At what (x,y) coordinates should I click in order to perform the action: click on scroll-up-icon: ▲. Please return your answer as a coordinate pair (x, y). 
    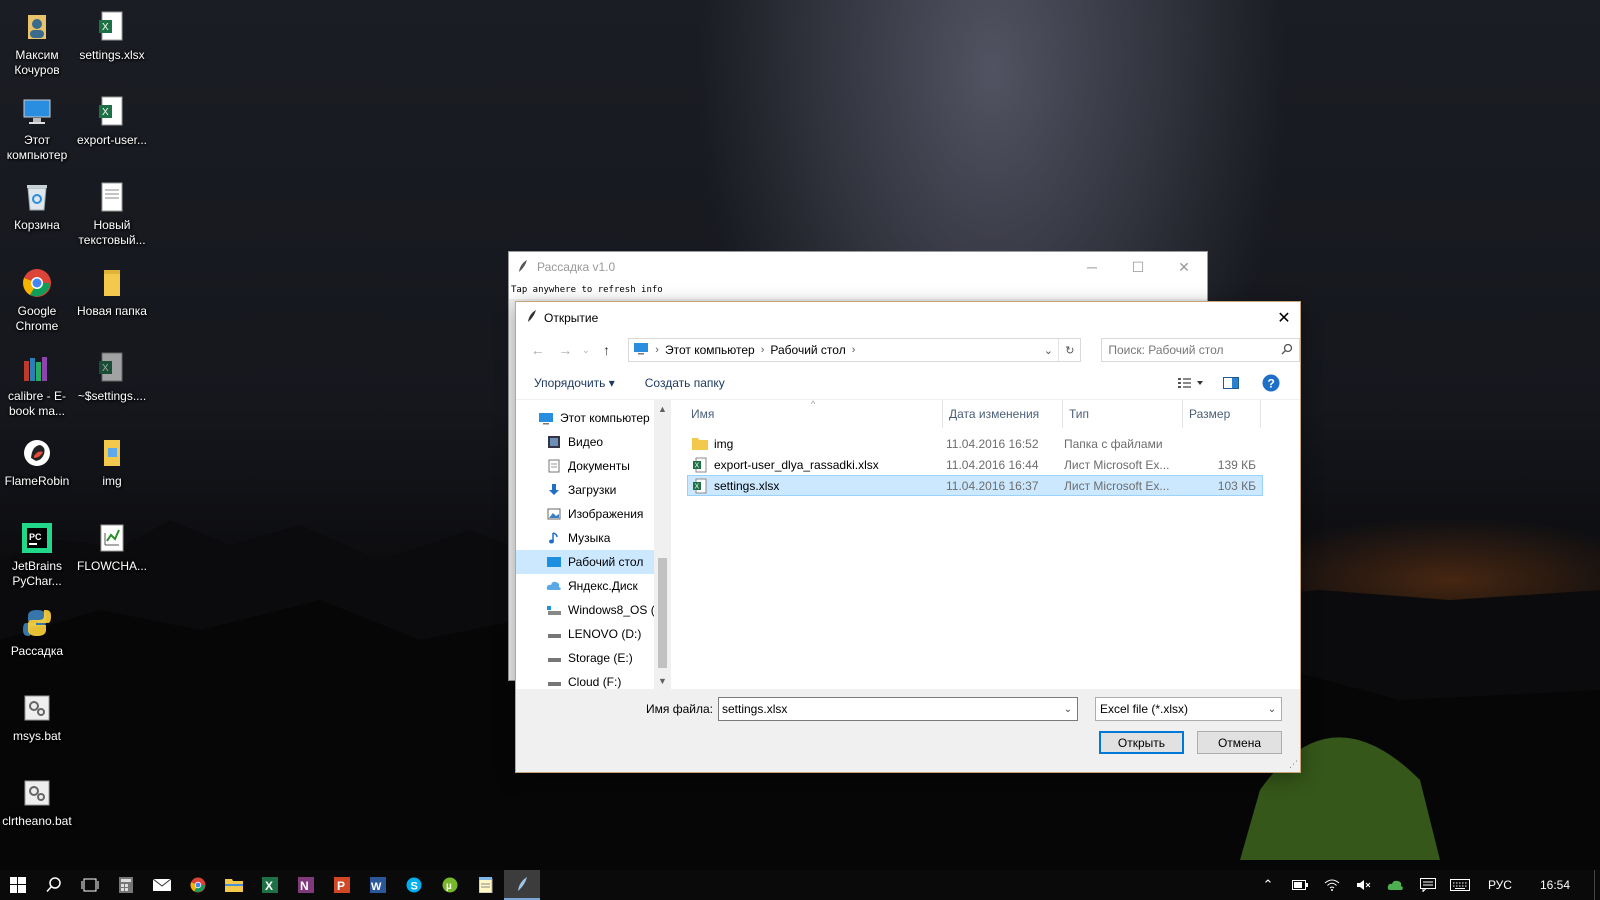
    Looking at the image, I should click on (662, 408).